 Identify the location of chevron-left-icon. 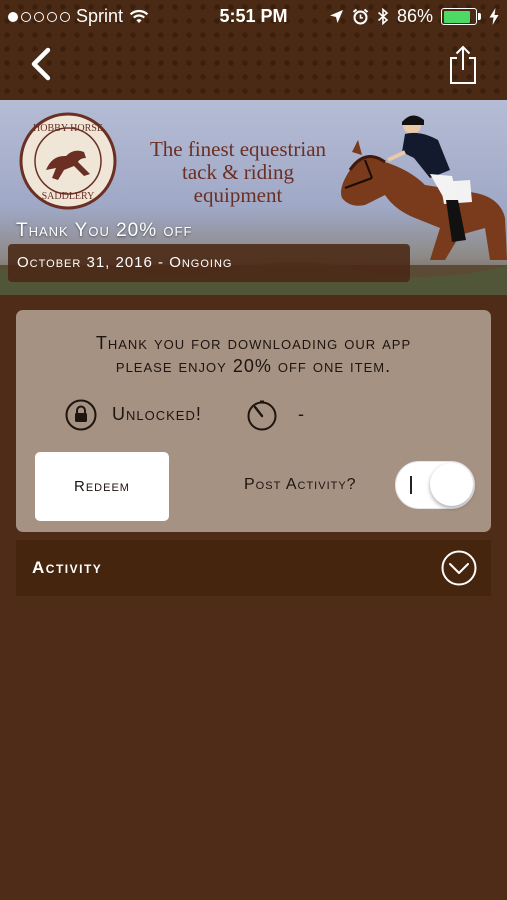
(41, 64).